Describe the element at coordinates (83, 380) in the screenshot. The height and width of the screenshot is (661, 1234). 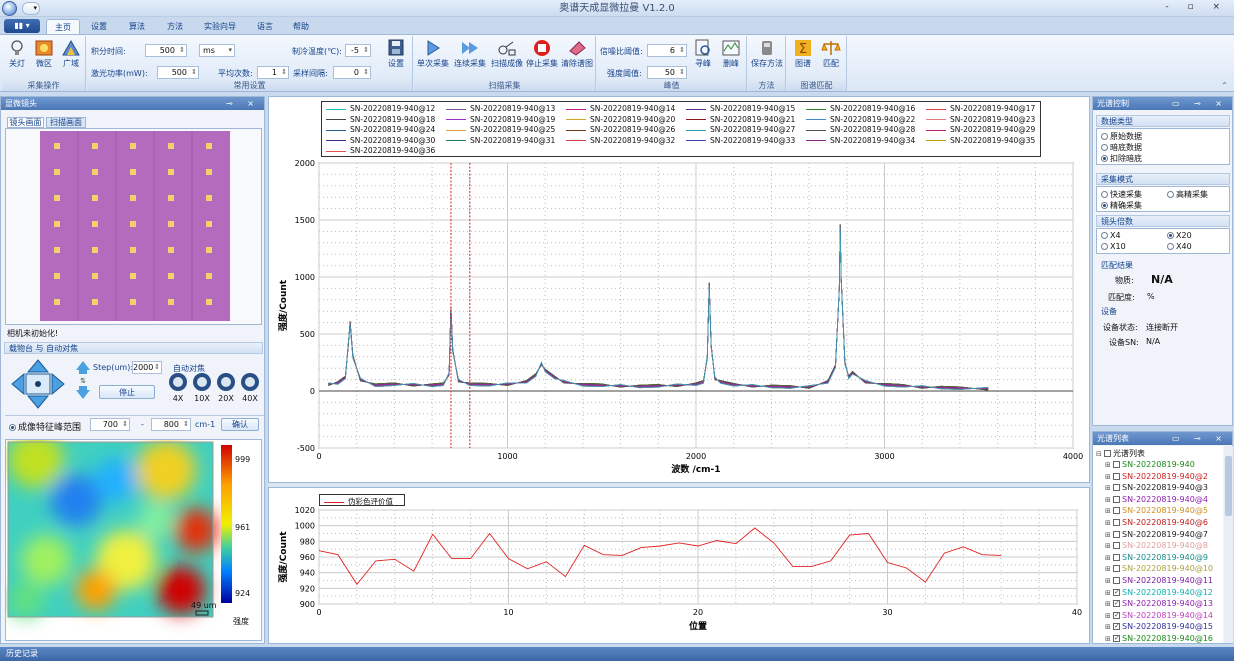
I see `z-axis-buttons: ⇅` at that location.